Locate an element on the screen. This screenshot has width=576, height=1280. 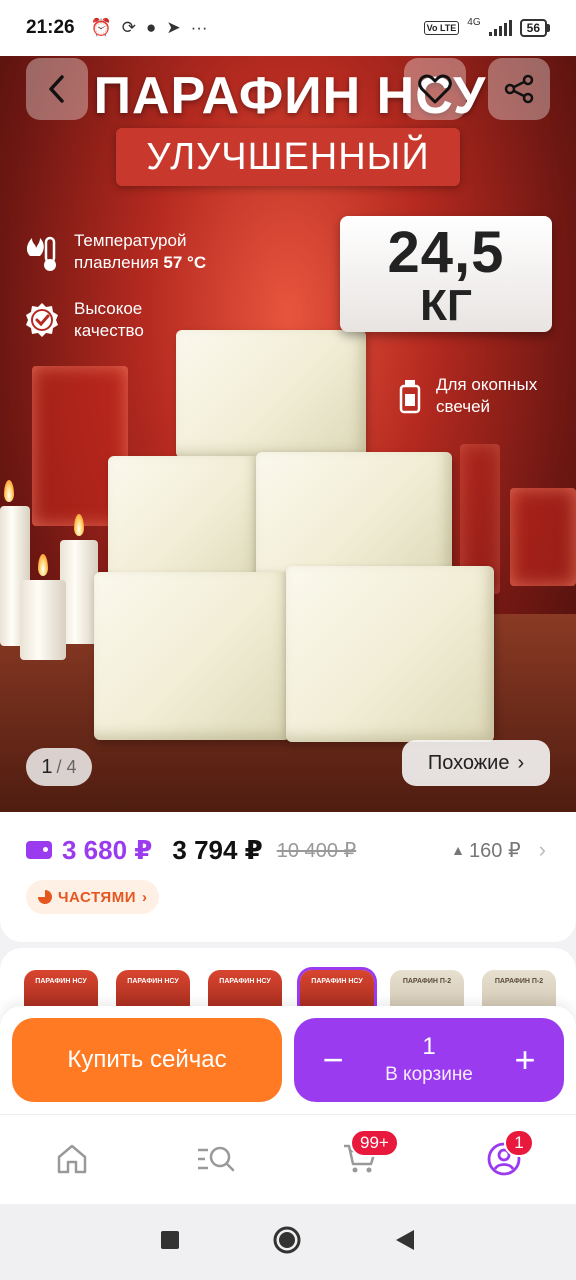
main-price: 3 794 ₽ is located at coordinates (217, 849).